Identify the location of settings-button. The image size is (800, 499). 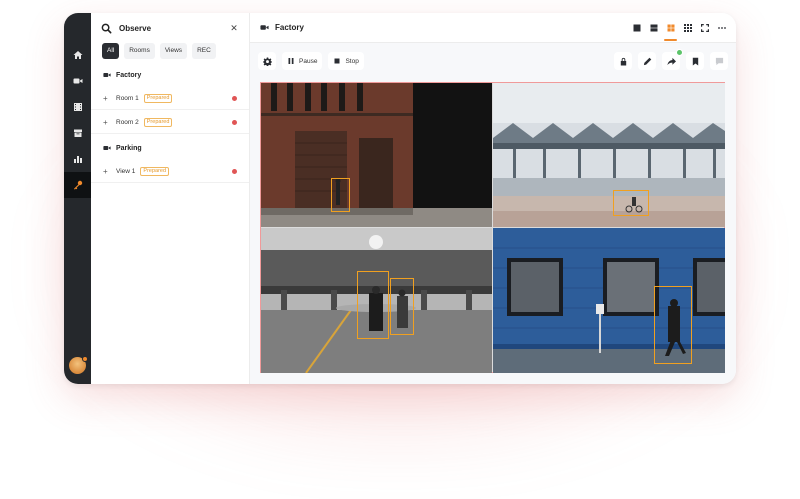
(267, 61).